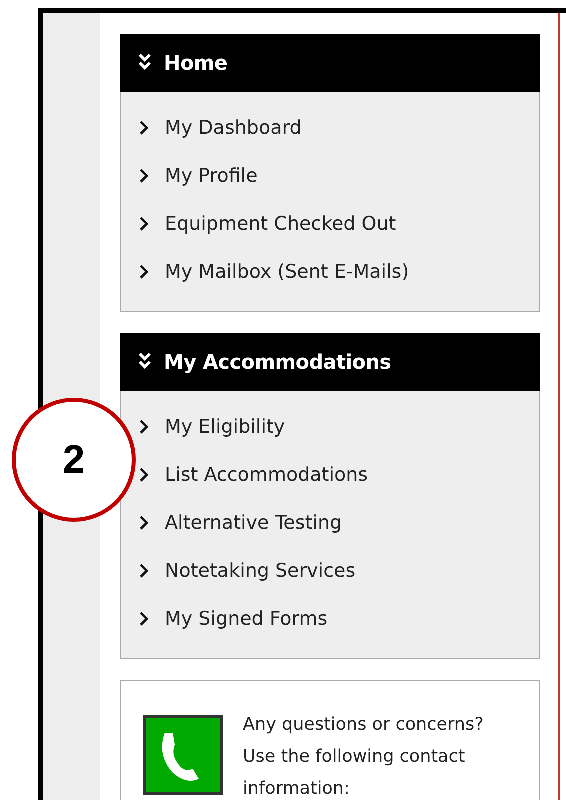 This screenshot has height=800, width=566. Describe the element at coordinates (247, 571) in the screenshot. I see `menu-link: Notetaking Services` at that location.